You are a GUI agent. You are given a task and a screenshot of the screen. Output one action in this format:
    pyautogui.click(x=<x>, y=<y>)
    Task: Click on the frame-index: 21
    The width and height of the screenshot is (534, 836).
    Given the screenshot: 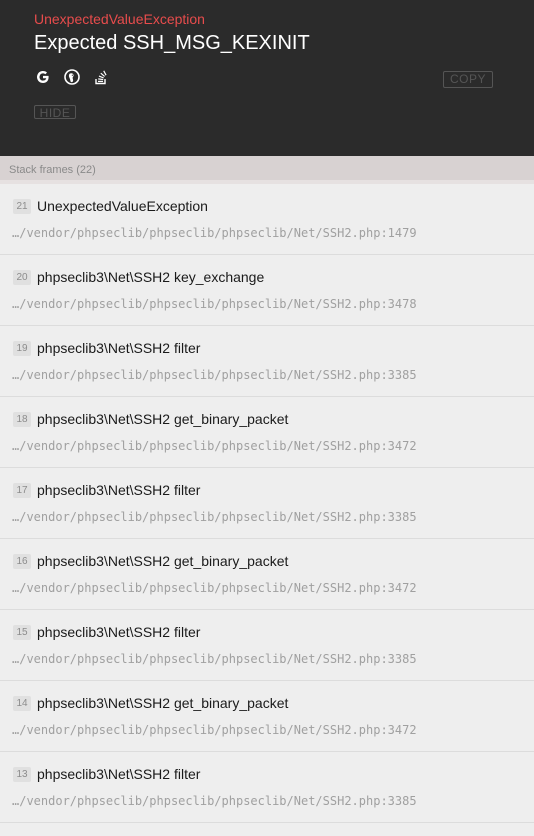 What is the action you would take?
    pyautogui.click(x=22, y=206)
    